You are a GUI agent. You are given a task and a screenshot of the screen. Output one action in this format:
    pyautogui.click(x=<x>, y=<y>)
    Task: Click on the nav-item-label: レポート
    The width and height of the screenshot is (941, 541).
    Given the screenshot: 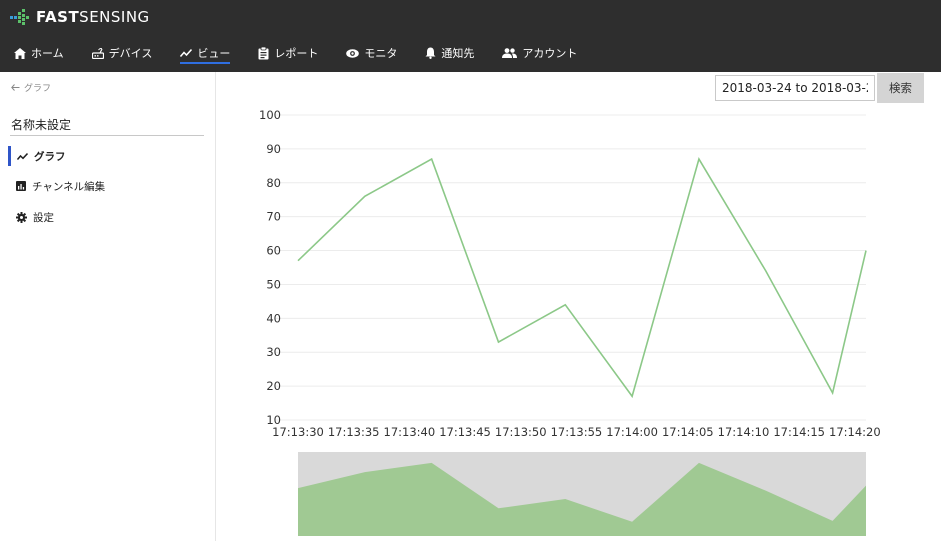 What is the action you would take?
    pyautogui.click(x=296, y=53)
    